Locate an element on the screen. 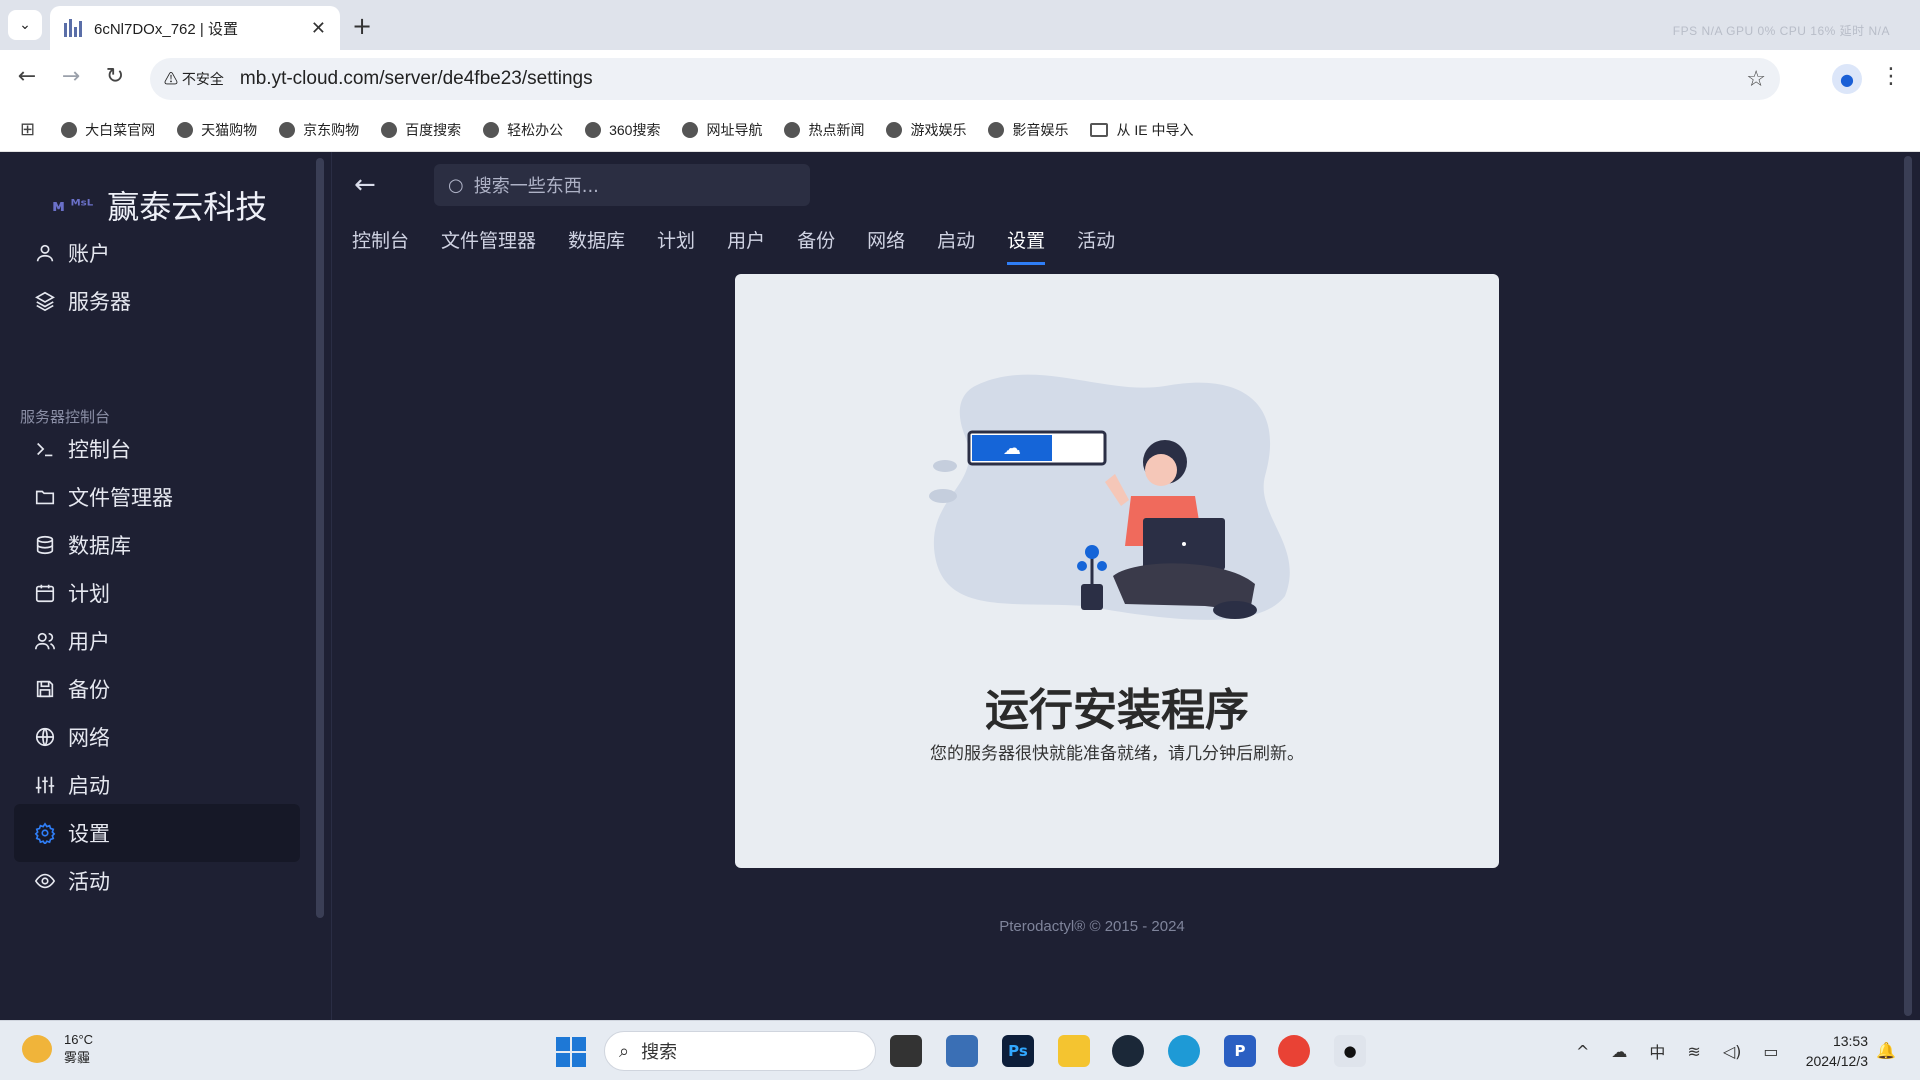 The height and width of the screenshot is (1080, 1920). tab-search-button: ⌄ is located at coordinates (25, 25).